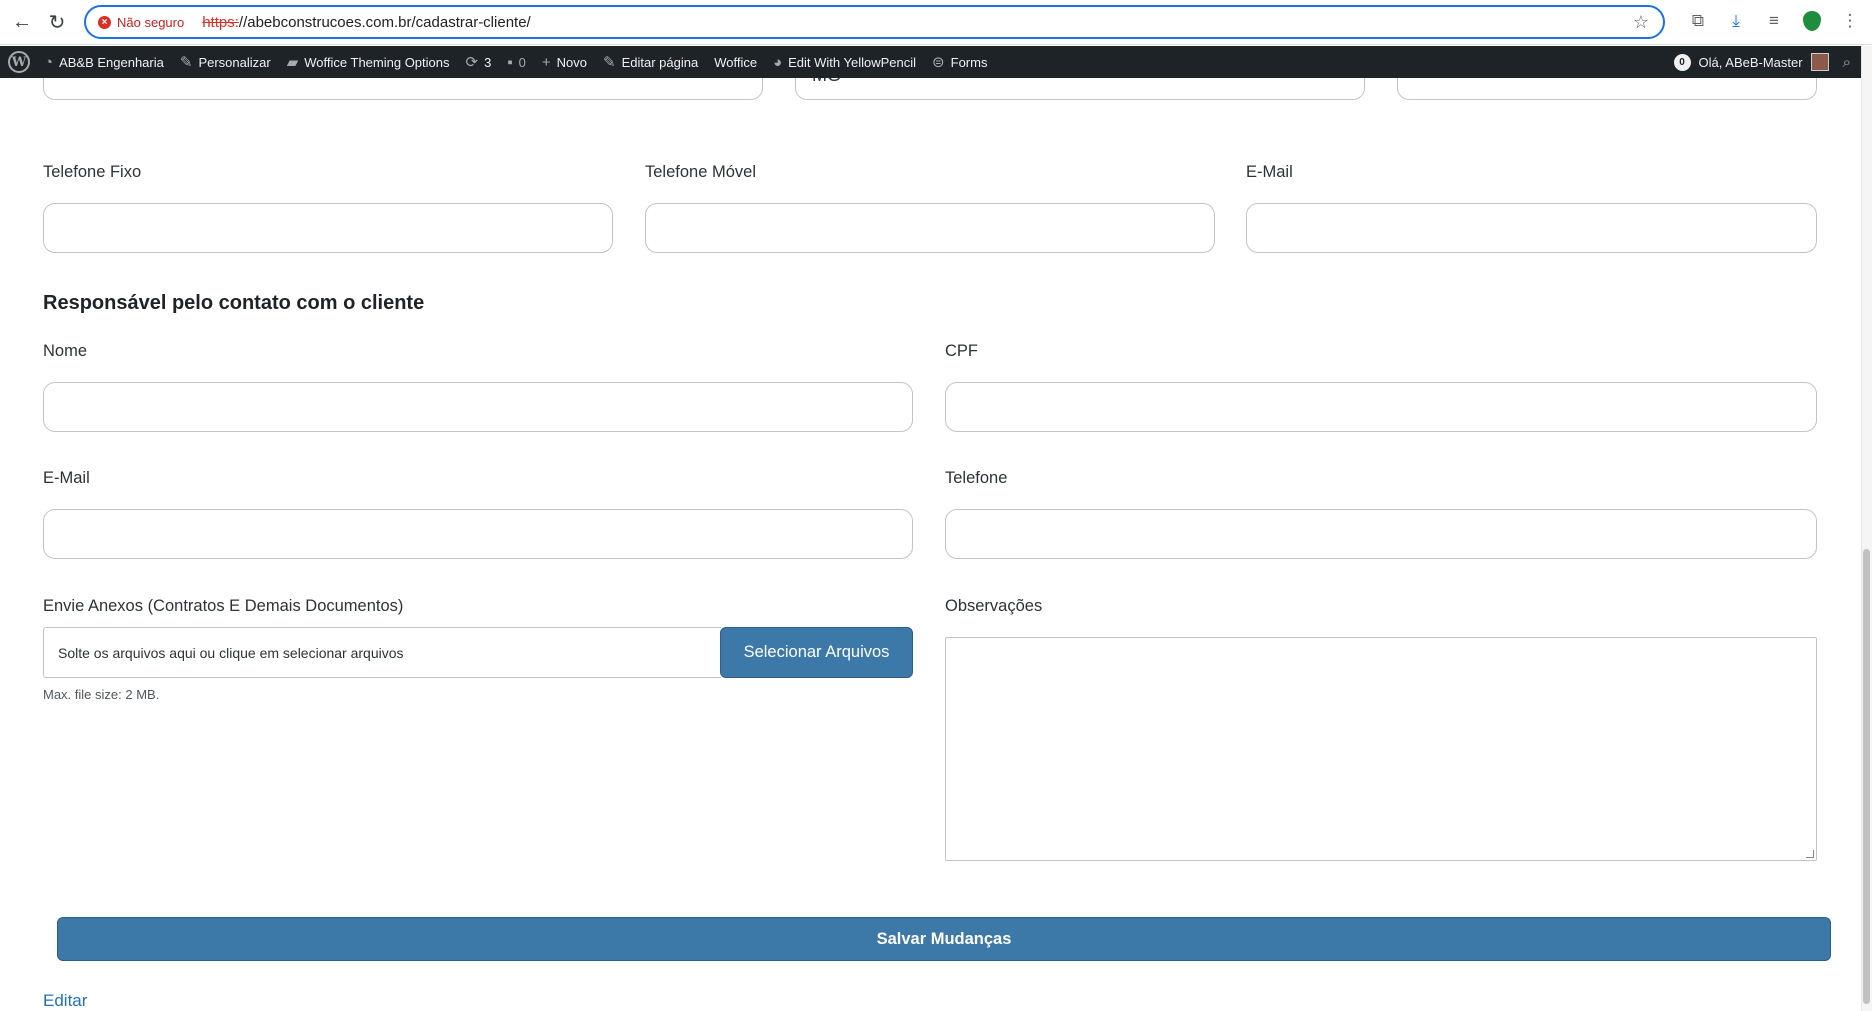  Describe the element at coordinates (92, 172) in the screenshot. I see `telefone-fixo-label: Telefone Fixo` at that location.